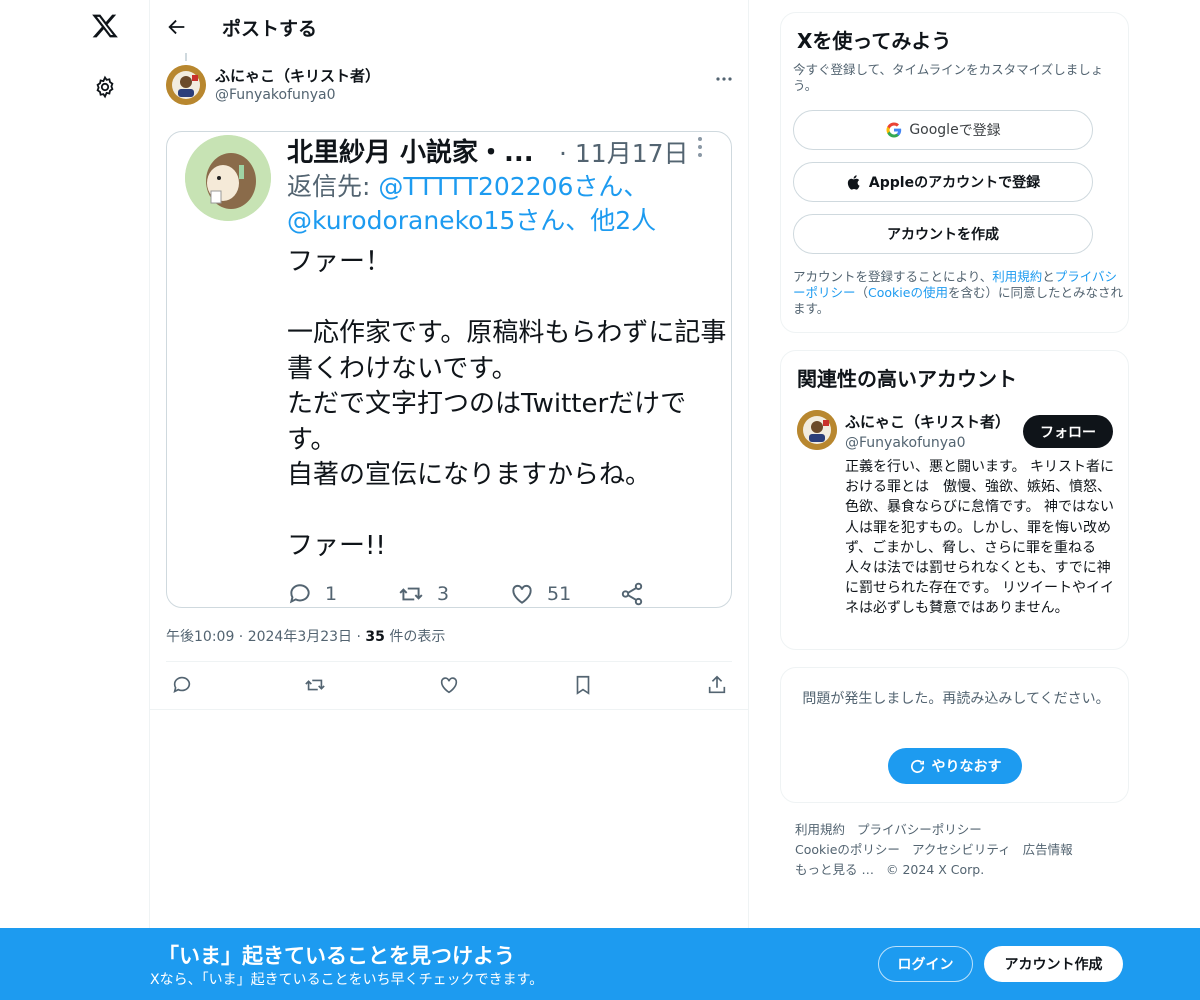 The width and height of the screenshot is (1200, 1000). Describe the element at coordinates (450, 87) in the screenshot. I see `post-author: ふにゃこ（キリスト者） @Funyakofunya0` at that location.